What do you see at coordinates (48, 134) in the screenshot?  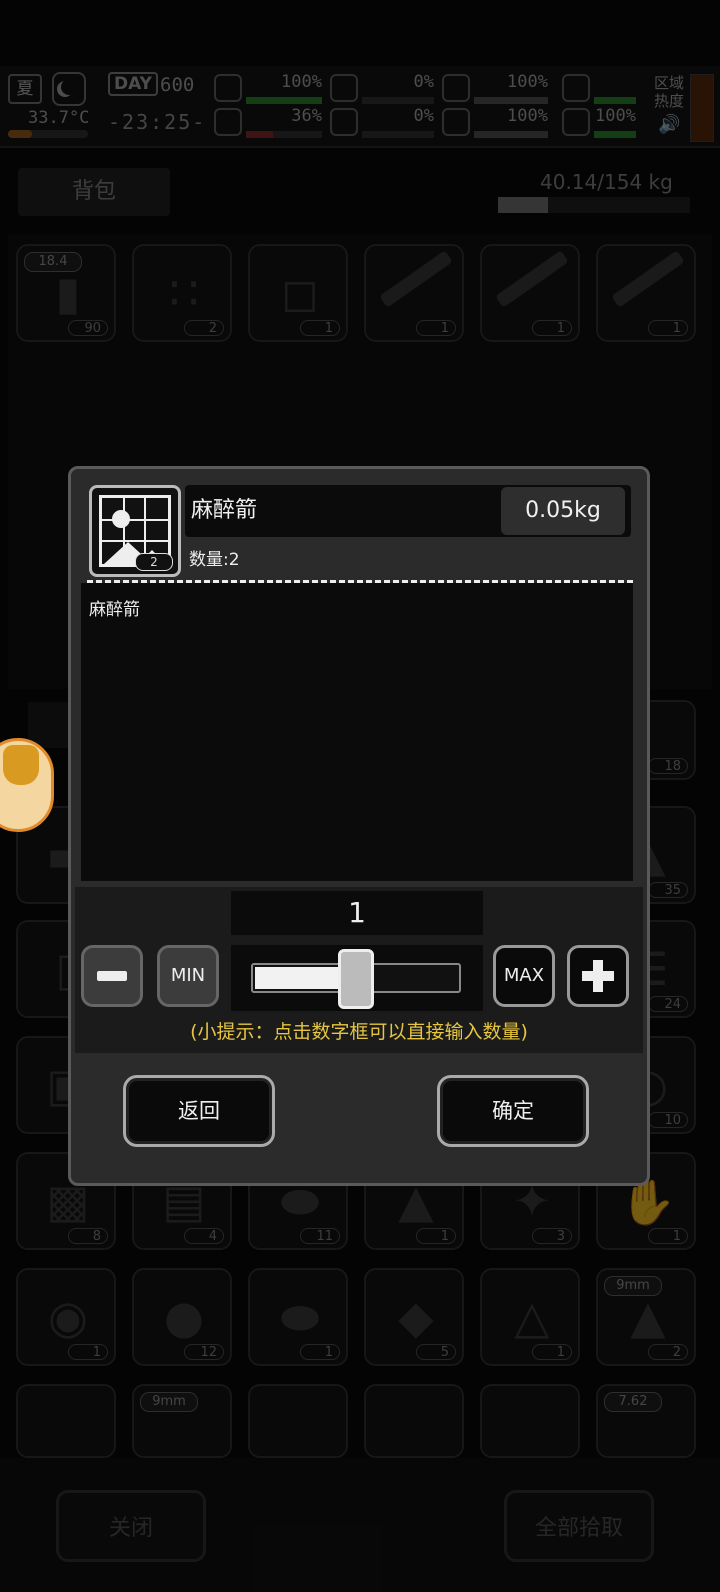 I see `temperature-bar` at bounding box center [48, 134].